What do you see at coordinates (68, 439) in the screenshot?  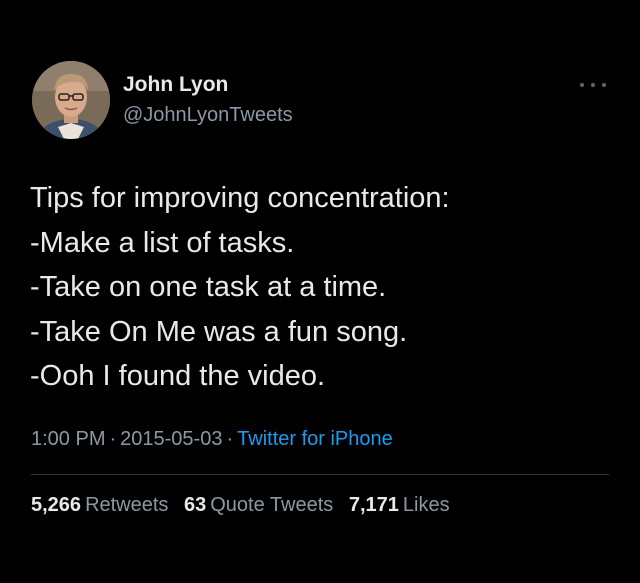 I see `tweet-time: 1:00 PM` at bounding box center [68, 439].